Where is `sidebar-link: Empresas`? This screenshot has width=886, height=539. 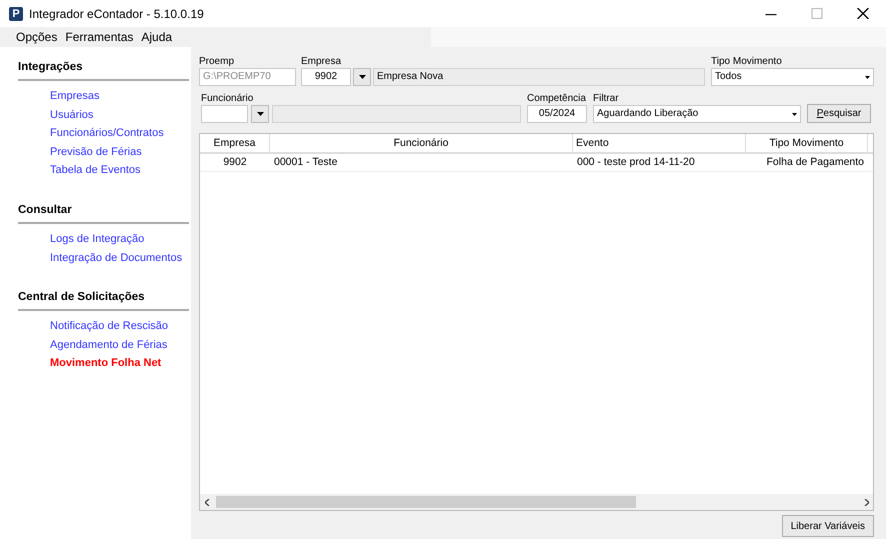
sidebar-link: Empresas is located at coordinates (62, 96).